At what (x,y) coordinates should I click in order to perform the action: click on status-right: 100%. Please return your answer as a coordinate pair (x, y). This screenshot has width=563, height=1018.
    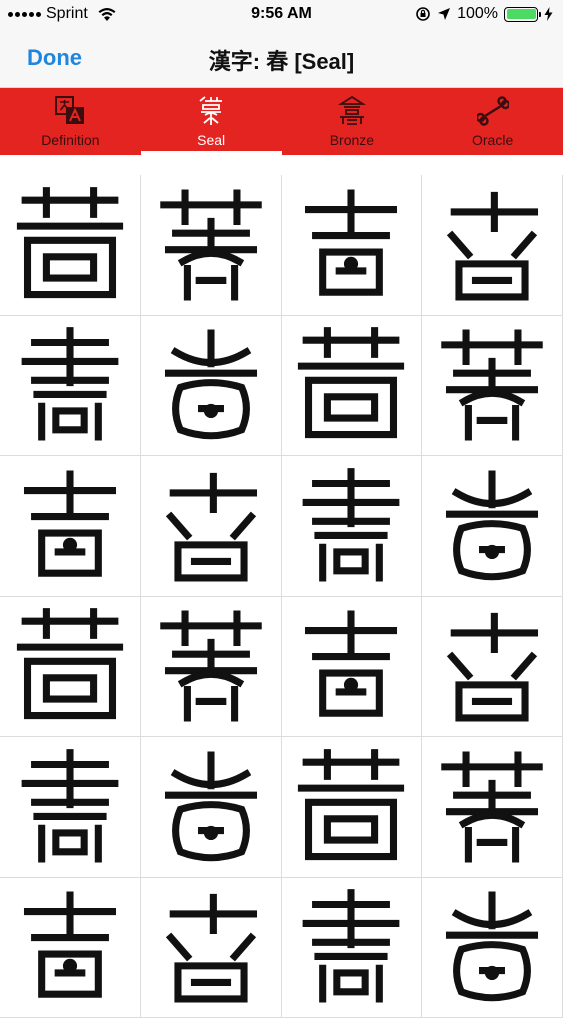
    Looking at the image, I should click on (484, 14).